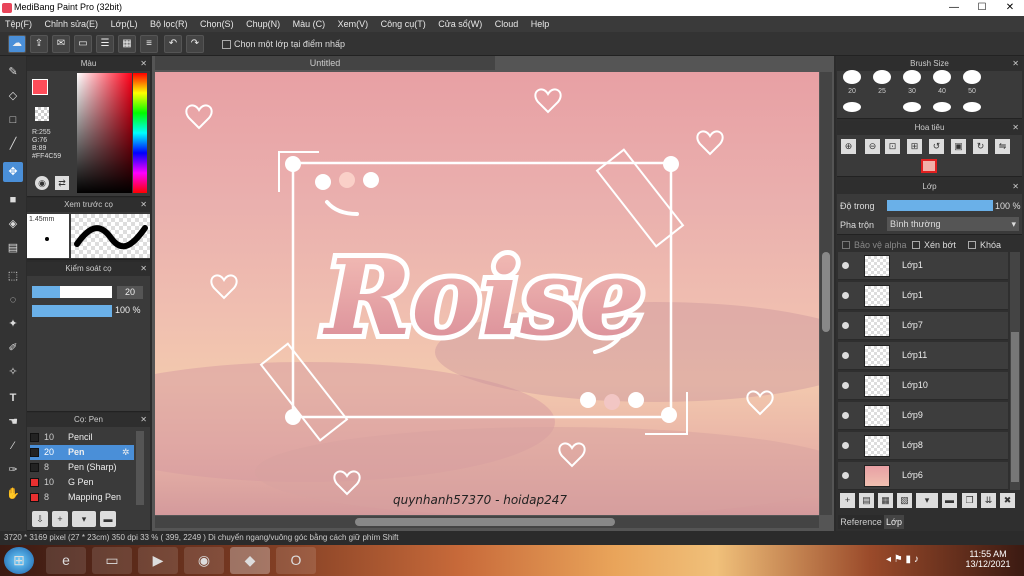 This screenshot has height=576, width=1024. Describe the element at coordinates (112, 560) in the screenshot. I see `explorer-icon: ▭` at that location.